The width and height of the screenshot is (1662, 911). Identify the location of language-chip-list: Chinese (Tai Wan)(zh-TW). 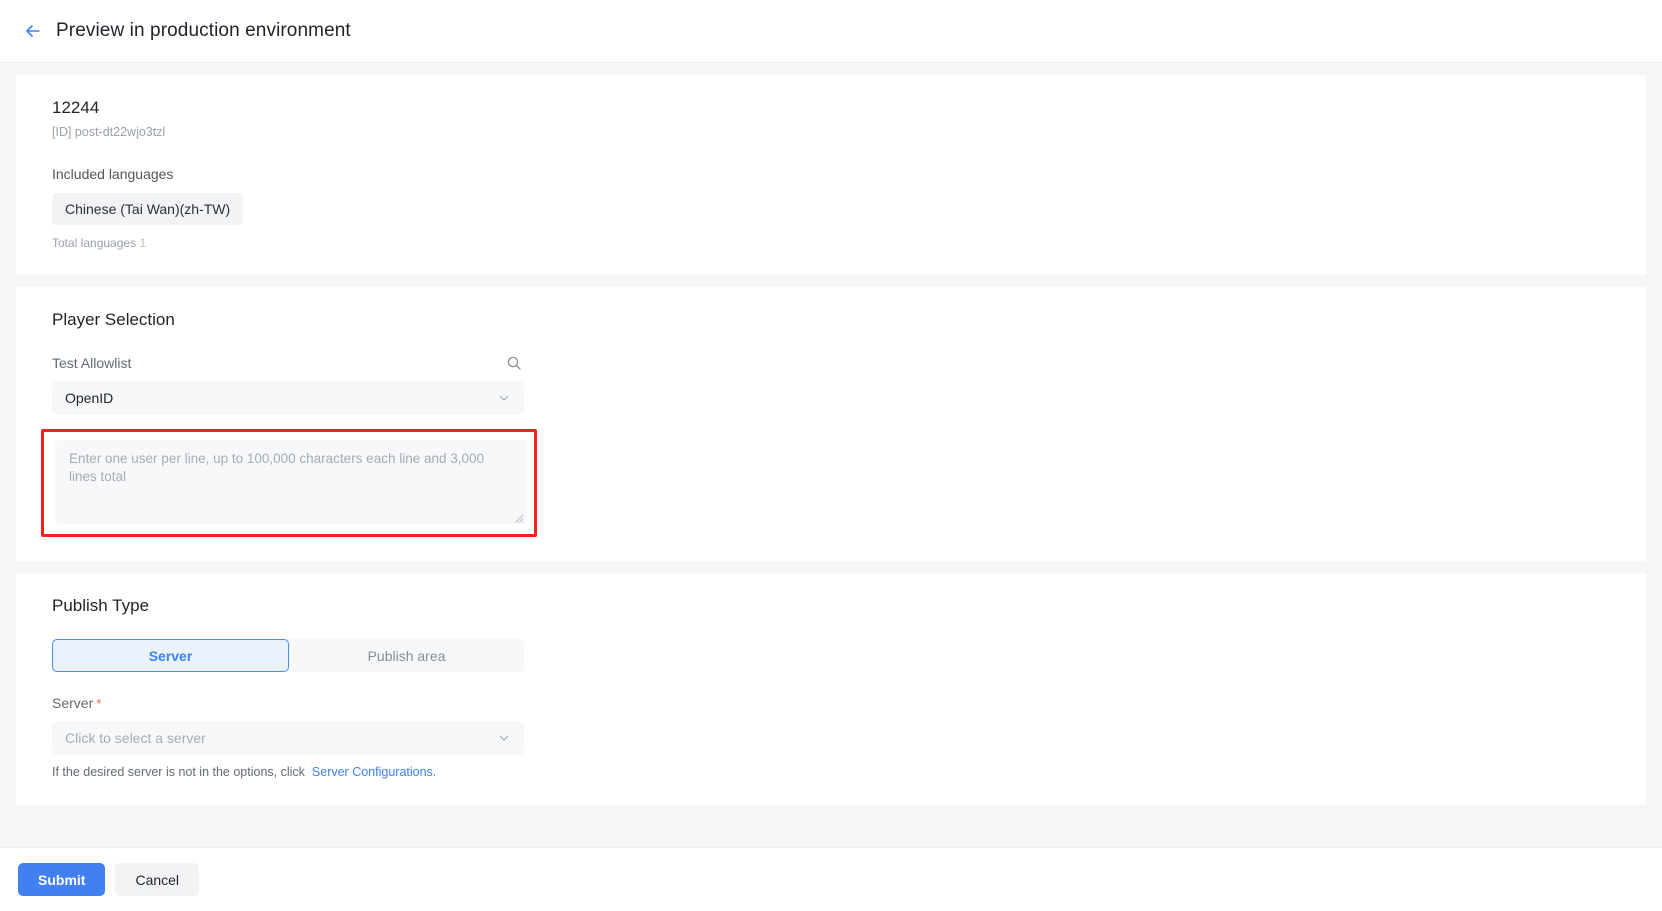
(831, 209).